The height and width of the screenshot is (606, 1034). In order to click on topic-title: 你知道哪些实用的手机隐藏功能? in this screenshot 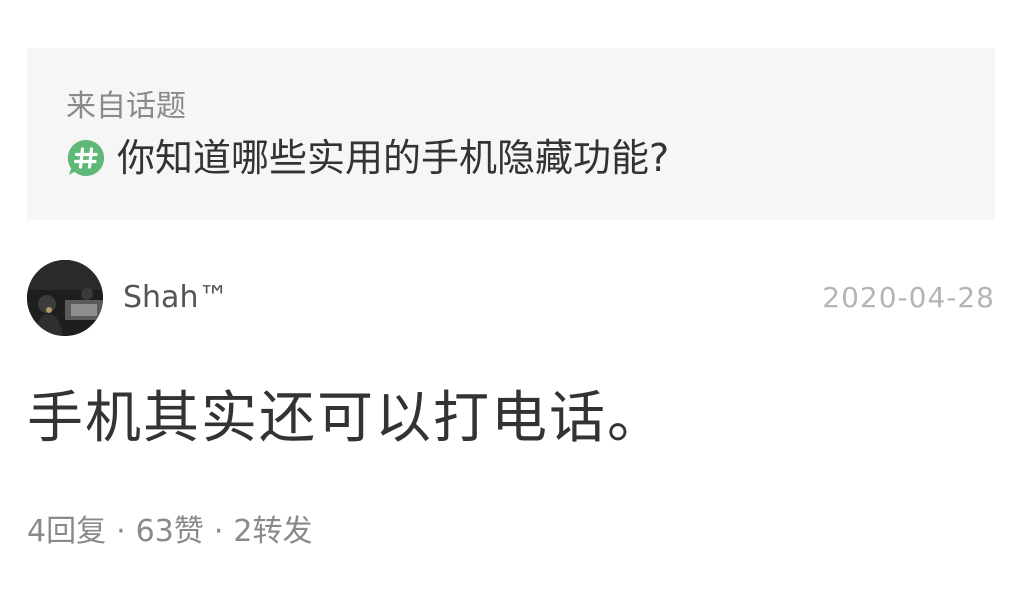, I will do `click(393, 158)`.